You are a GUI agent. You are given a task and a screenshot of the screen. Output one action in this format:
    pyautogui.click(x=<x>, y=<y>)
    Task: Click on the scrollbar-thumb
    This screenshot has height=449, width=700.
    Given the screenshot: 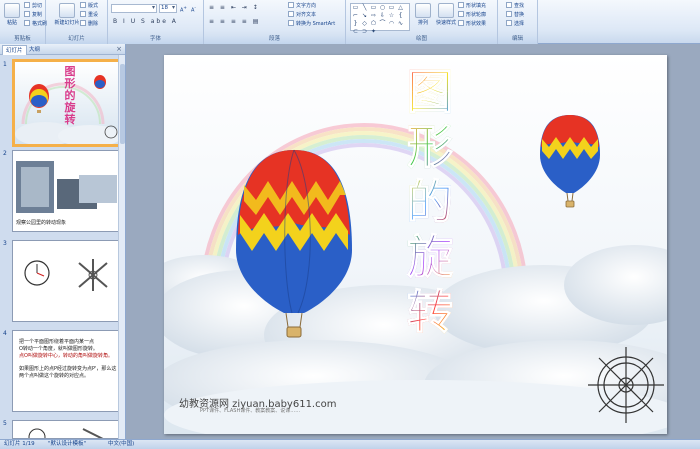 What is the action you would take?
    pyautogui.click(x=122, y=104)
    